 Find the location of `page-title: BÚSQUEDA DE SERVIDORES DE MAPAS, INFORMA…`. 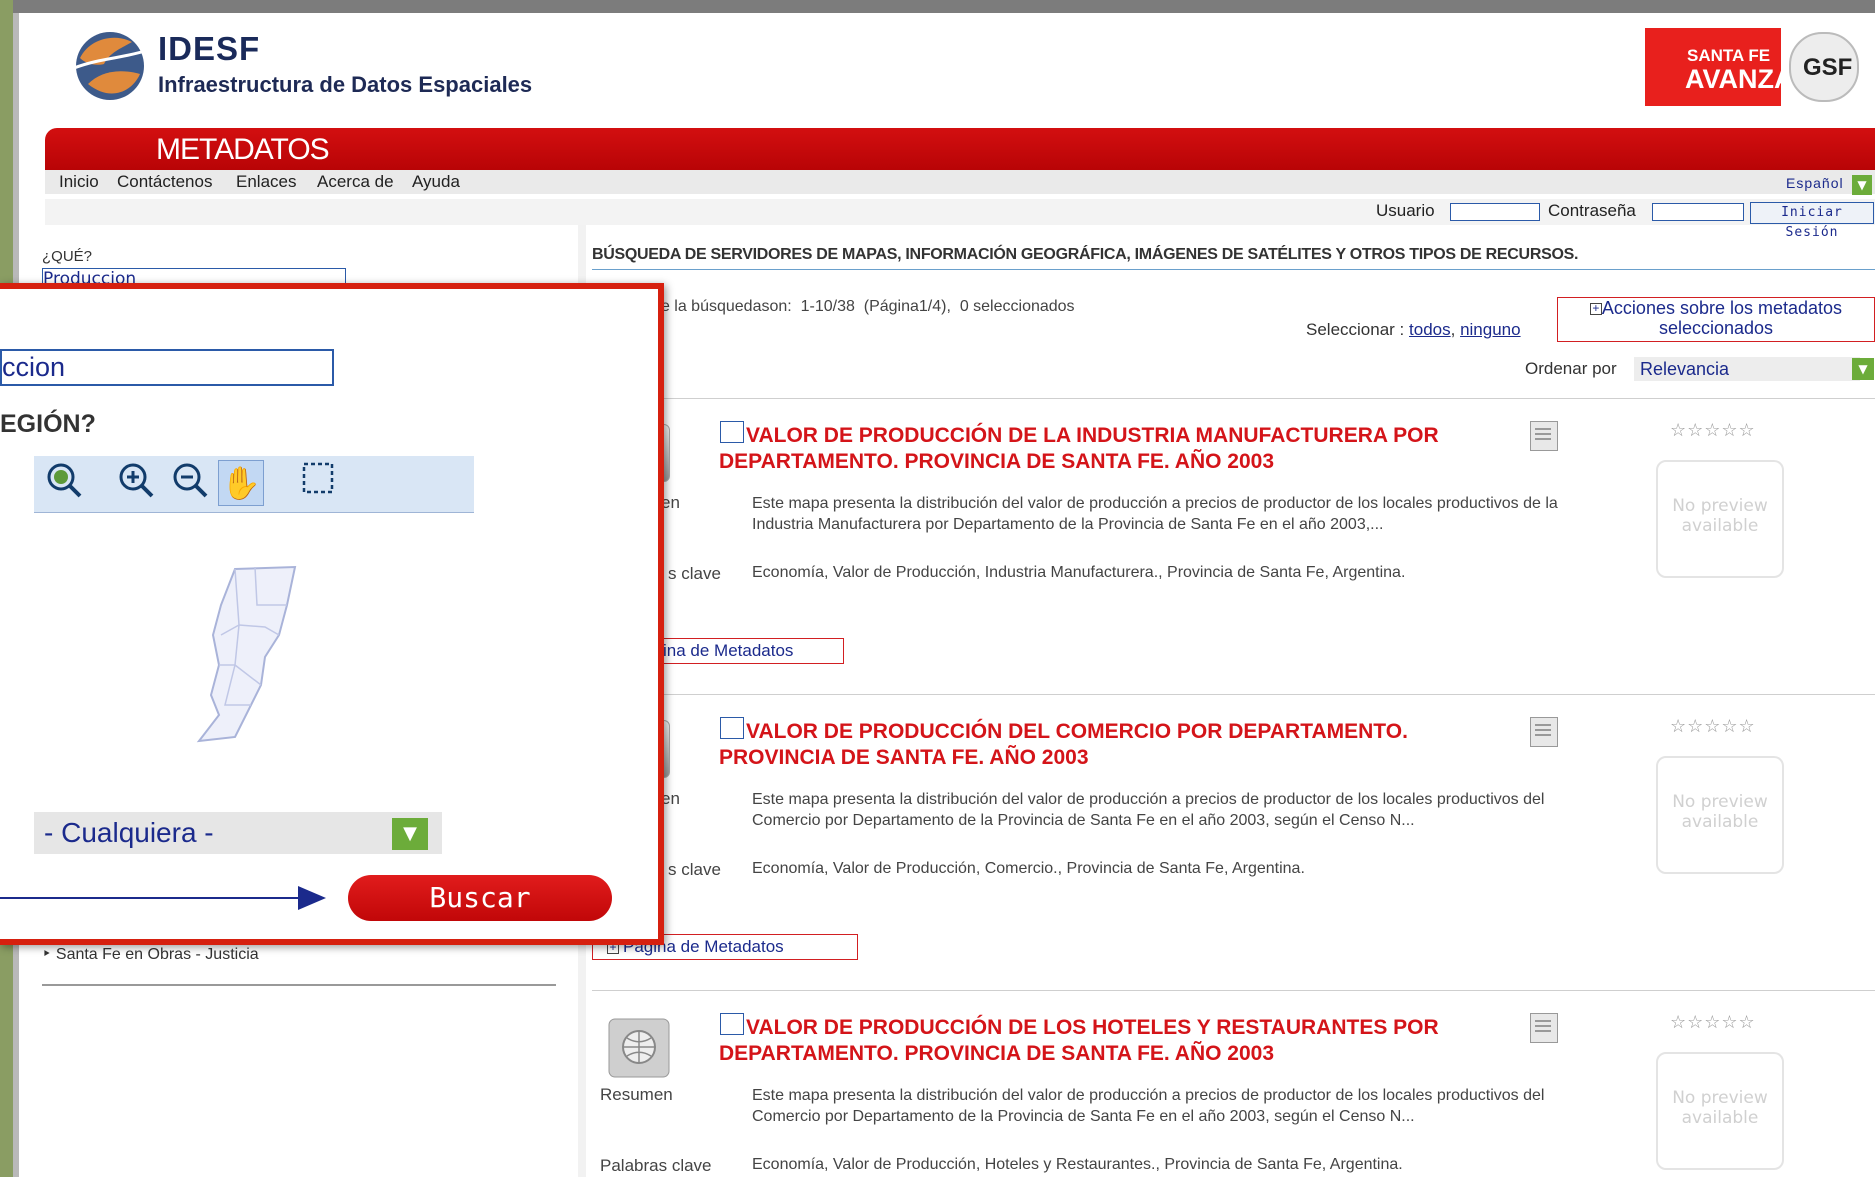

page-title: BÚSQUEDA DE SERVIDORES DE MAPAS, INFORMA… is located at coordinates (1085, 254).